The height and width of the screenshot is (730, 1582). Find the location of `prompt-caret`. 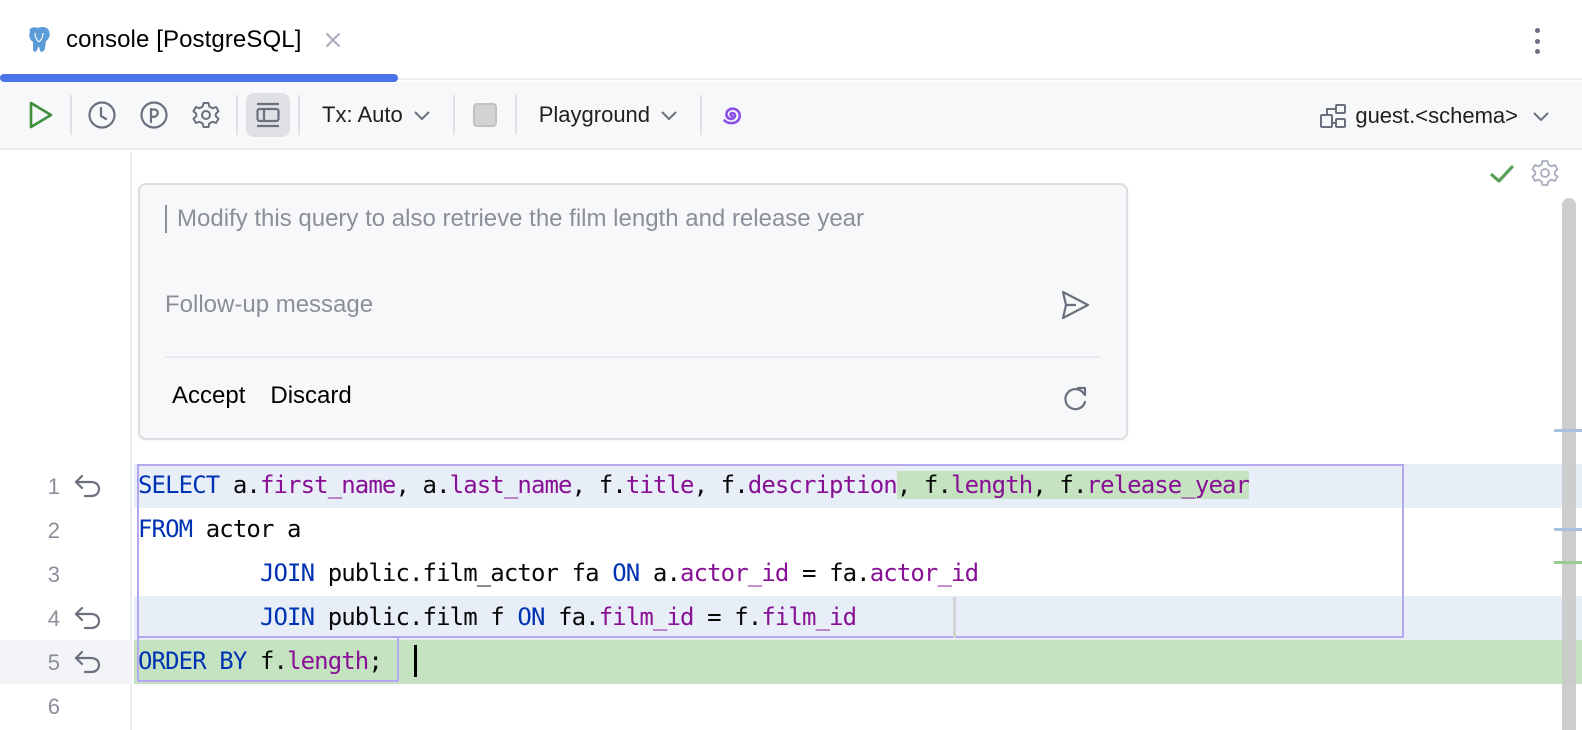

prompt-caret is located at coordinates (166, 219).